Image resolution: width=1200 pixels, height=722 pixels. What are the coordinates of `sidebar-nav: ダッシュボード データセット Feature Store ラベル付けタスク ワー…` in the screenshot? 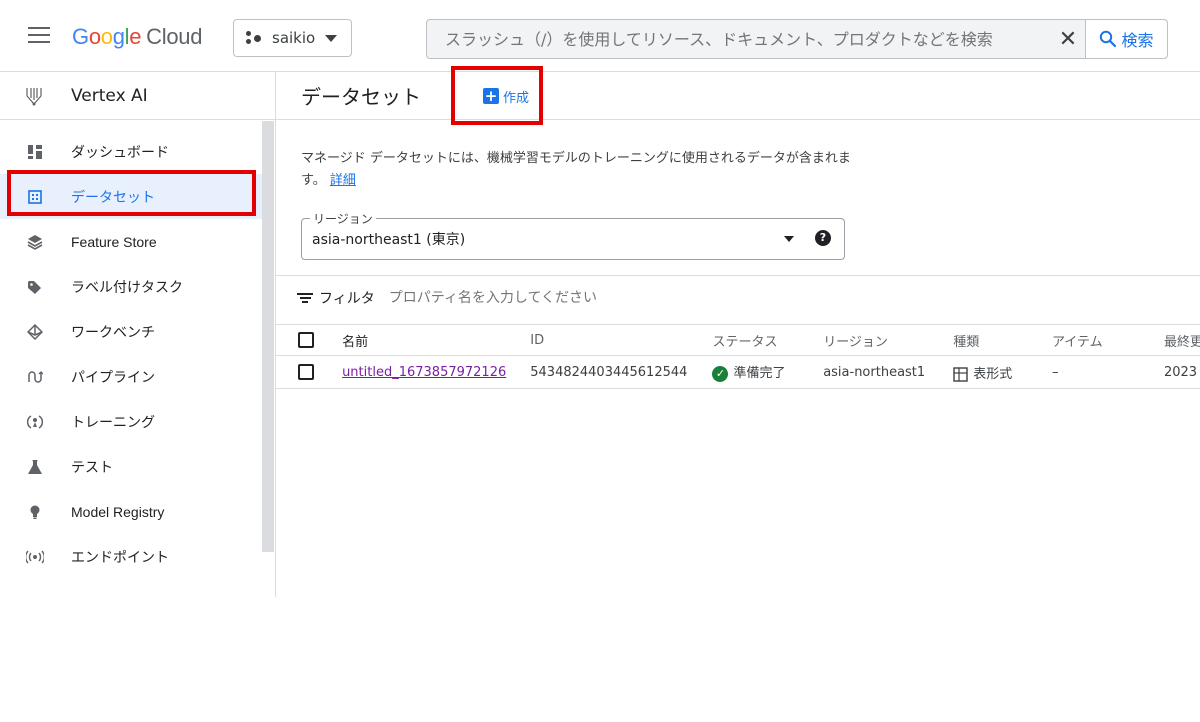 It's located at (131, 354).